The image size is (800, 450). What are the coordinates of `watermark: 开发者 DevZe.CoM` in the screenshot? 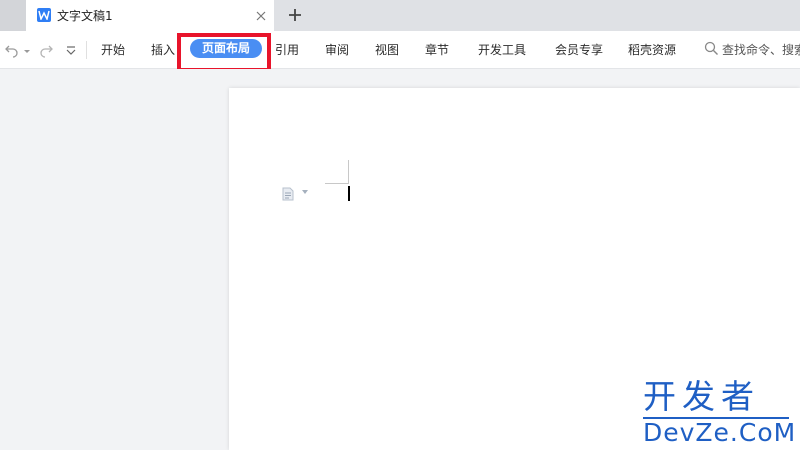 It's located at (720, 412).